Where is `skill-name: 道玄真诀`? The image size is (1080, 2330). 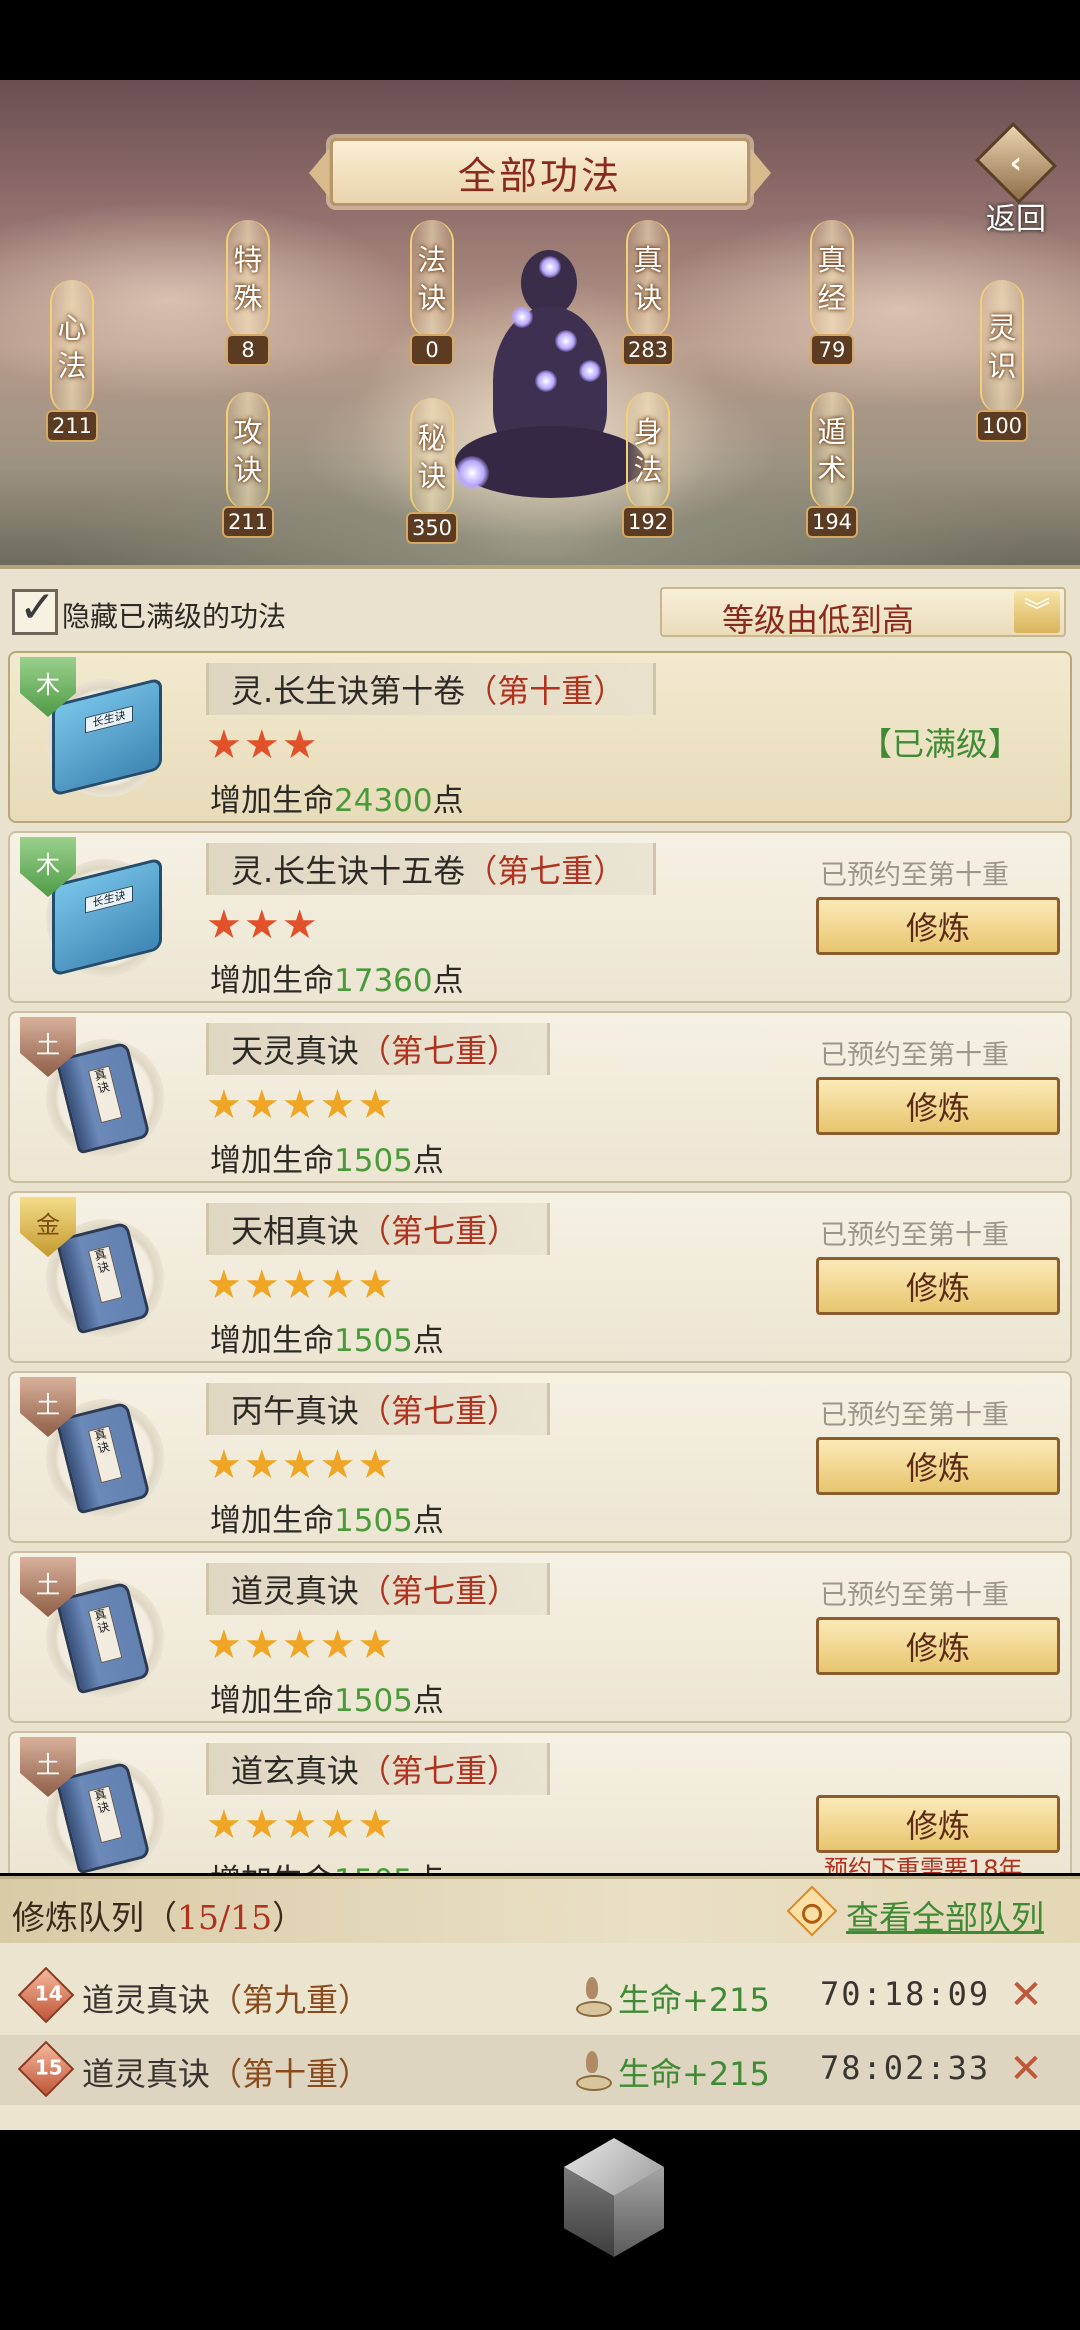
skill-name: 道玄真诀 is located at coordinates (295, 1771).